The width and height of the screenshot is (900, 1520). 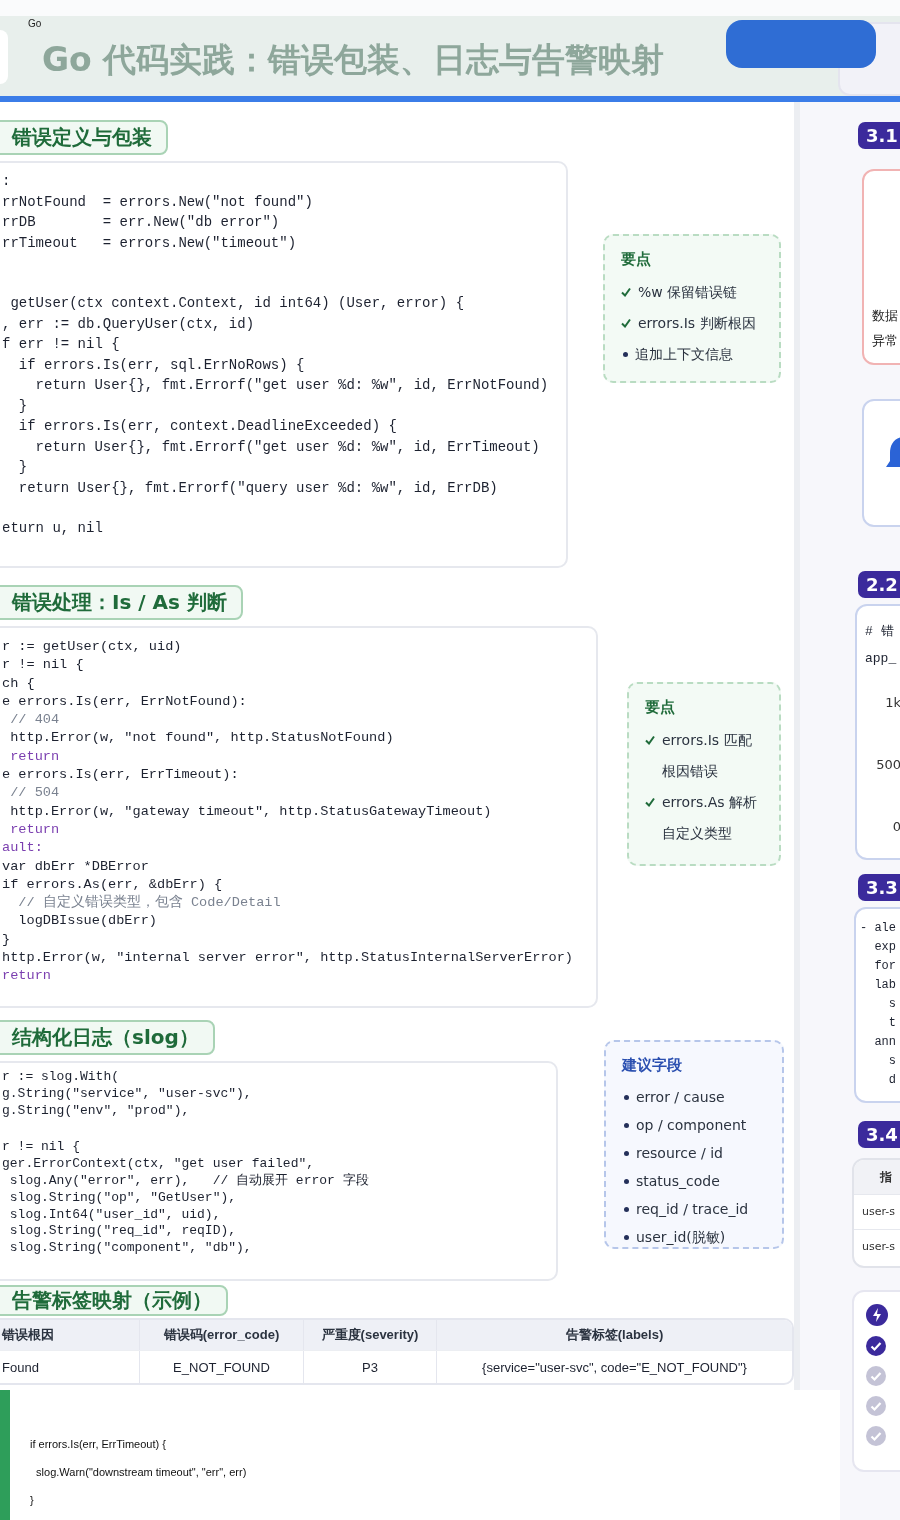 What do you see at coordinates (895, 827) in the screenshot?
I see `axis-tick-label: 0` at bounding box center [895, 827].